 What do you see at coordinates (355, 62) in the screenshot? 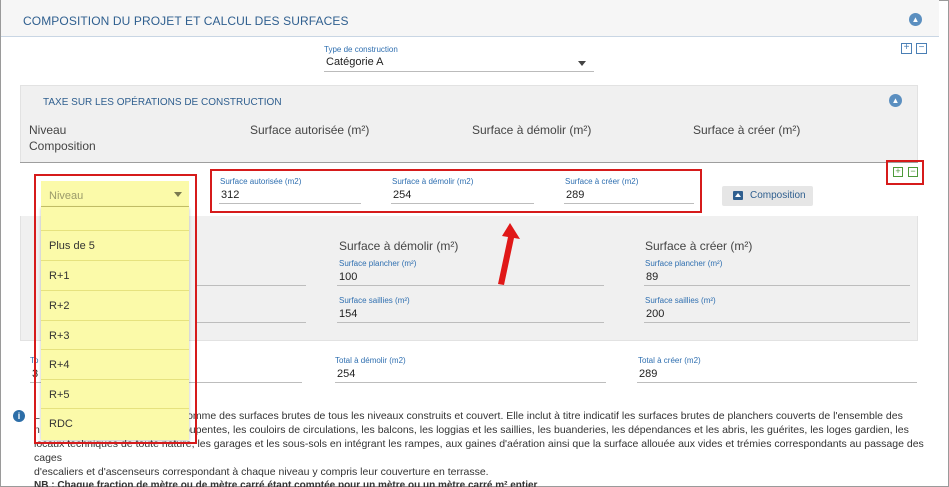
I see `construction-type-value: Catégorie A` at bounding box center [355, 62].